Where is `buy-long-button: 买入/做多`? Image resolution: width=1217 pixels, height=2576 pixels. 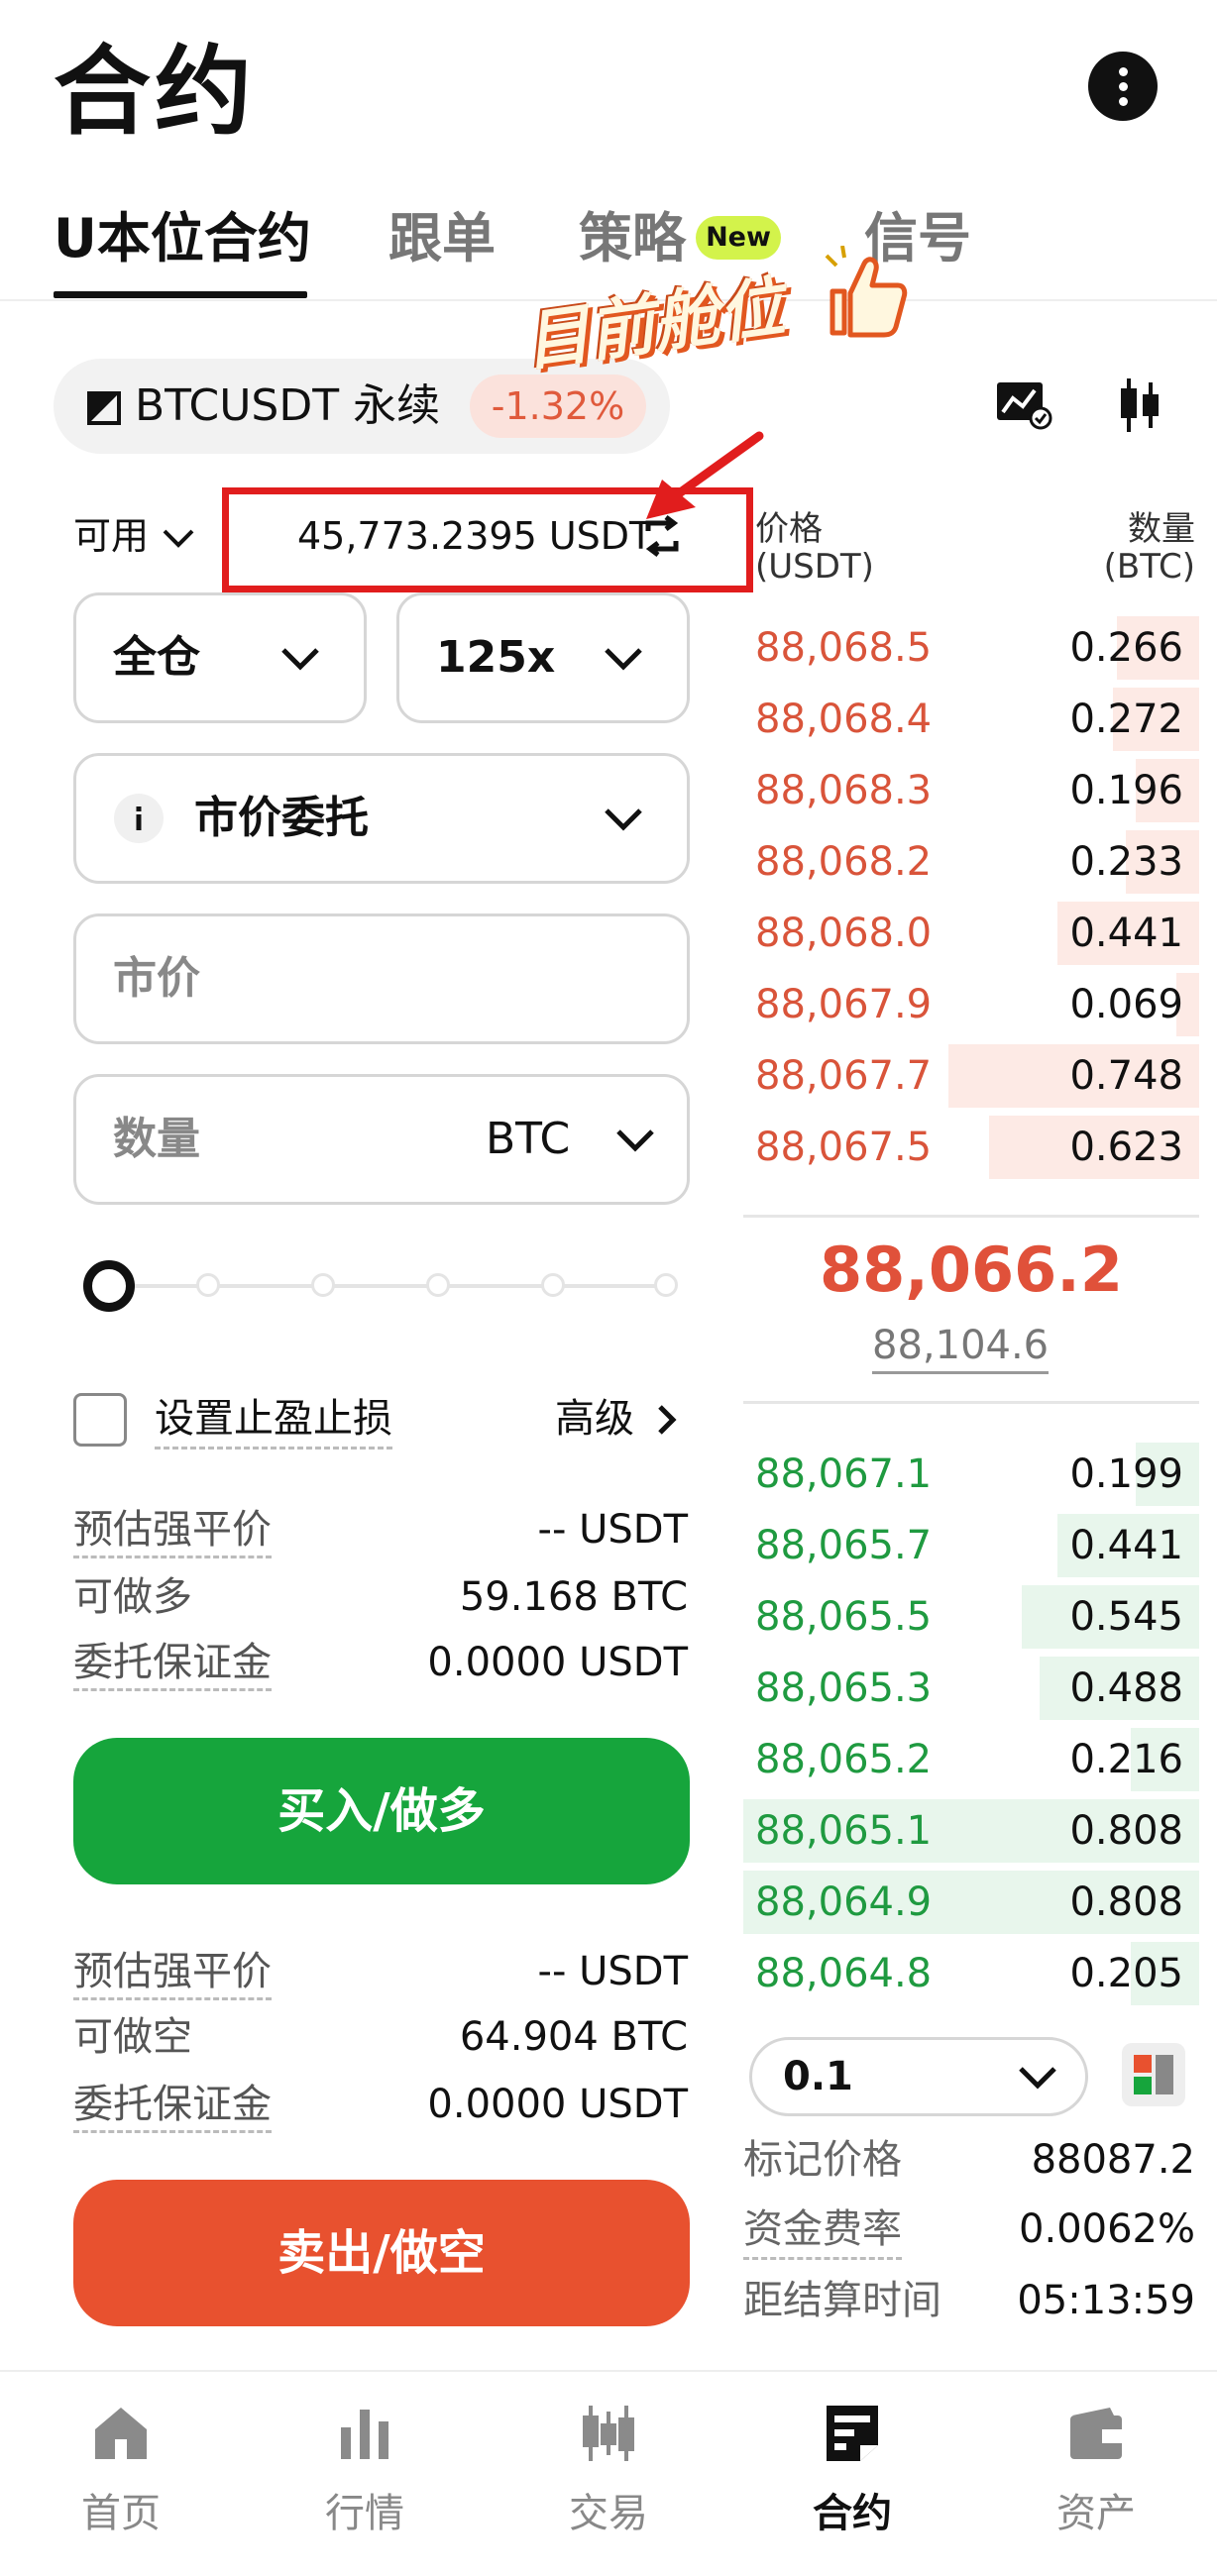
buy-long-button: 买入/做多 is located at coordinates (381, 1811).